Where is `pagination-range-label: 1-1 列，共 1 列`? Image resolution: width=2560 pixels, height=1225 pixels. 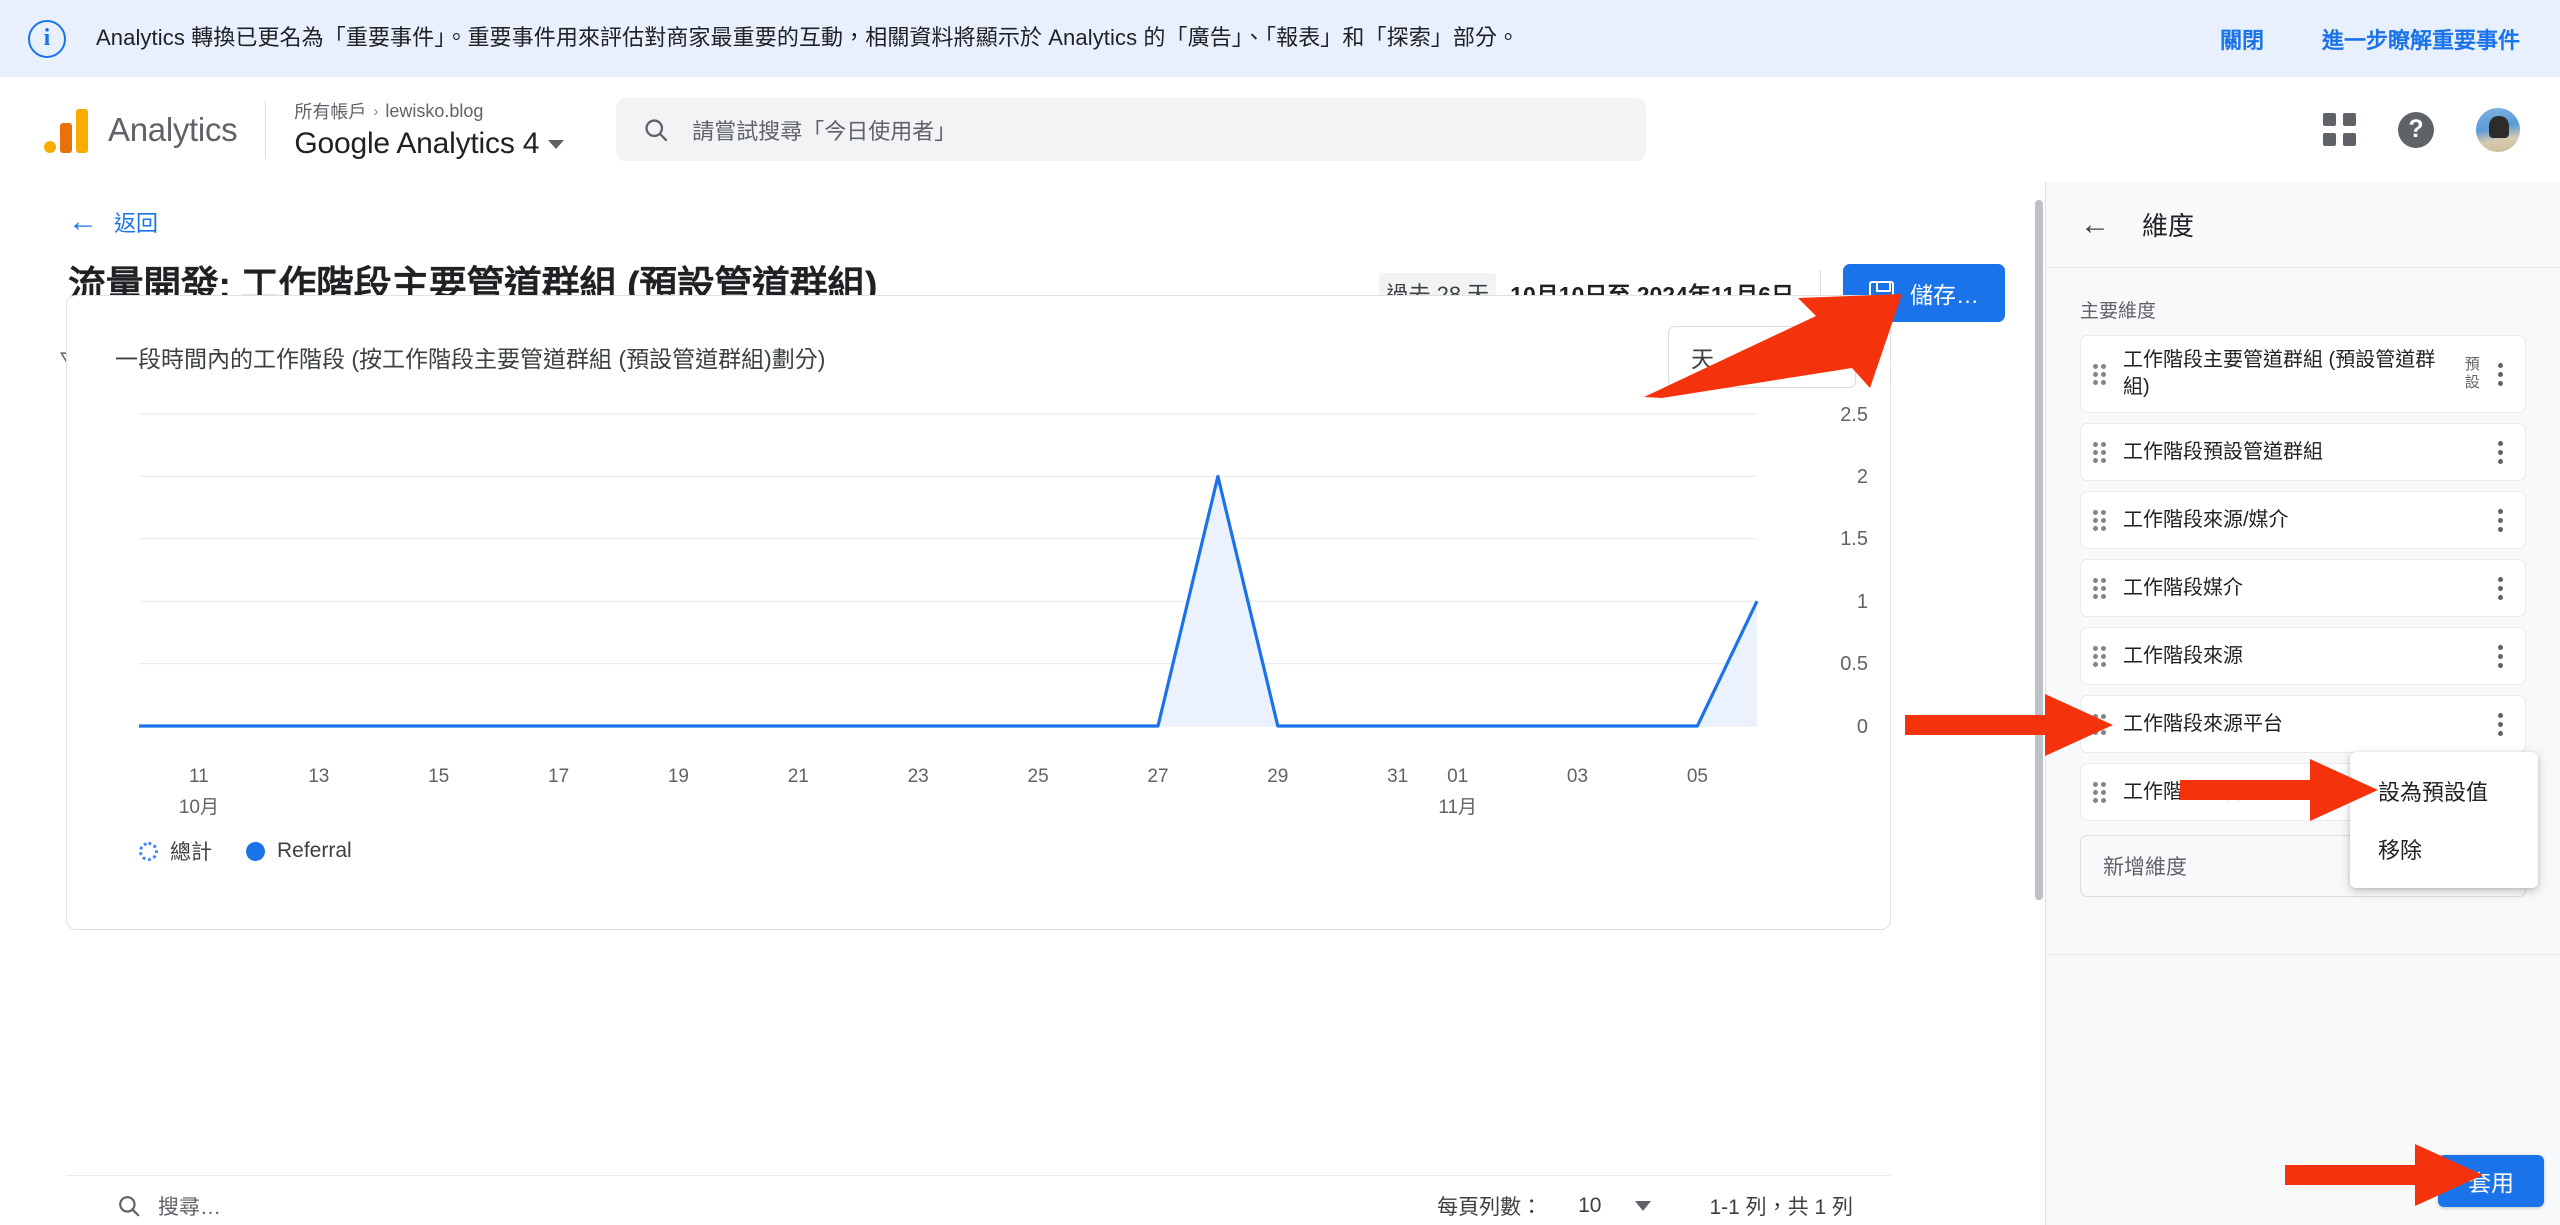 pagination-range-label: 1-1 列，共 1 列 is located at coordinates (1781, 1207).